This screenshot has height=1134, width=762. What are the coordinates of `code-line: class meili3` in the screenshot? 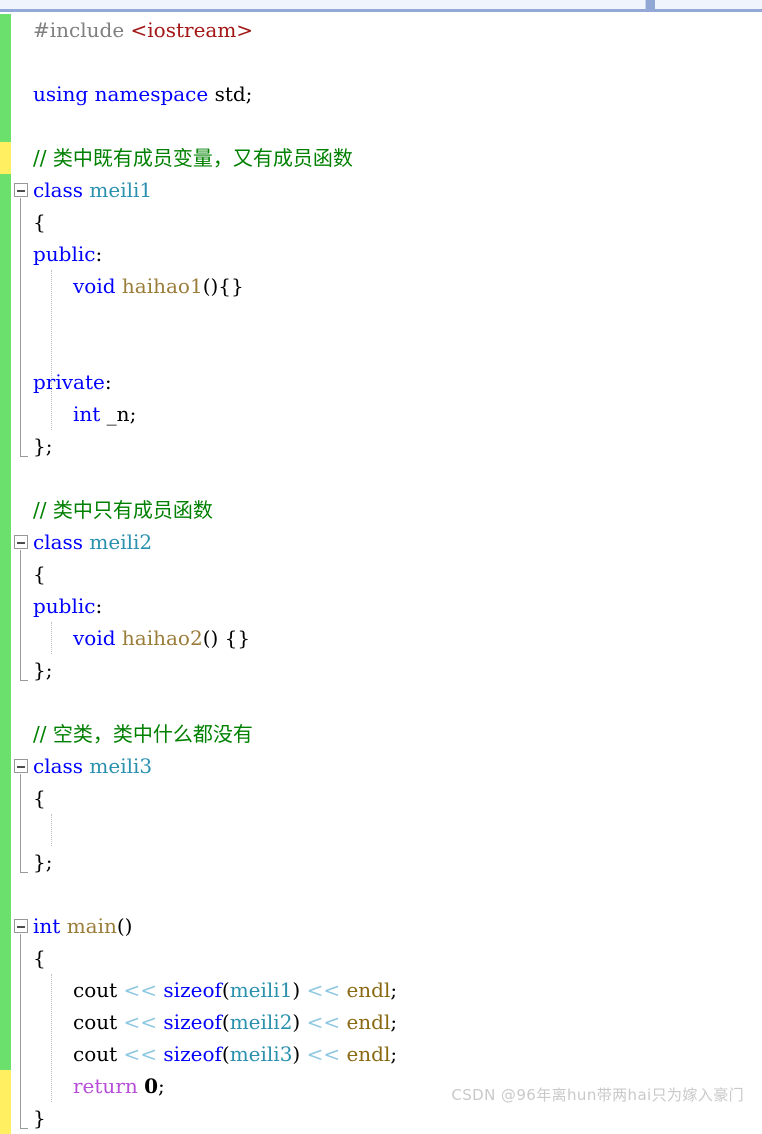 It's located at (92, 766).